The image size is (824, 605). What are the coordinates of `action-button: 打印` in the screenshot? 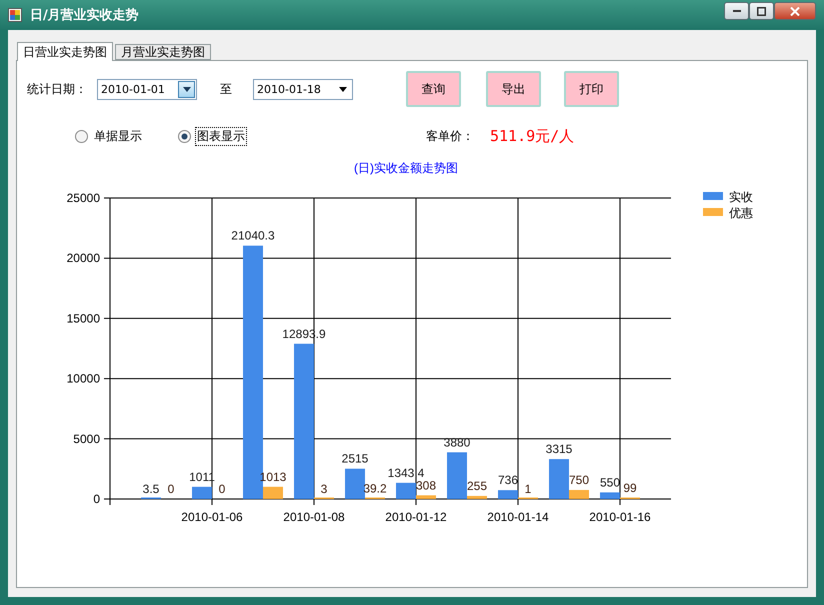 It's located at (591, 89).